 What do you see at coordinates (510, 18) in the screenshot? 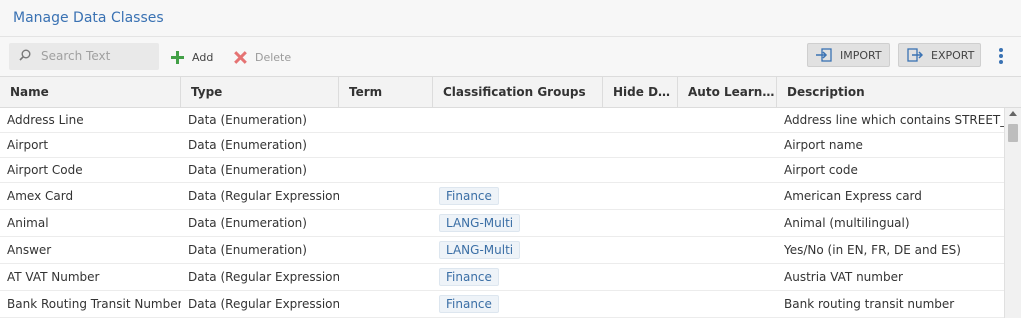
I see `title-bar: Manage Data Classes` at bounding box center [510, 18].